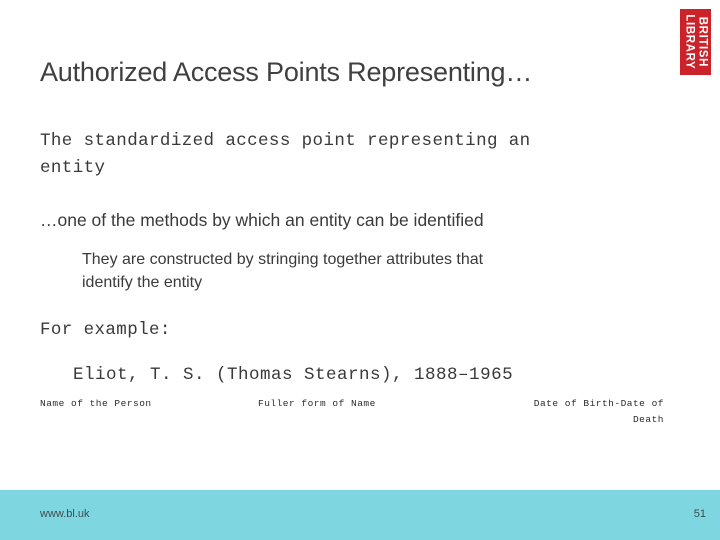 The height and width of the screenshot is (540, 720). I want to click on for-example-label: For example:, so click(105, 330).